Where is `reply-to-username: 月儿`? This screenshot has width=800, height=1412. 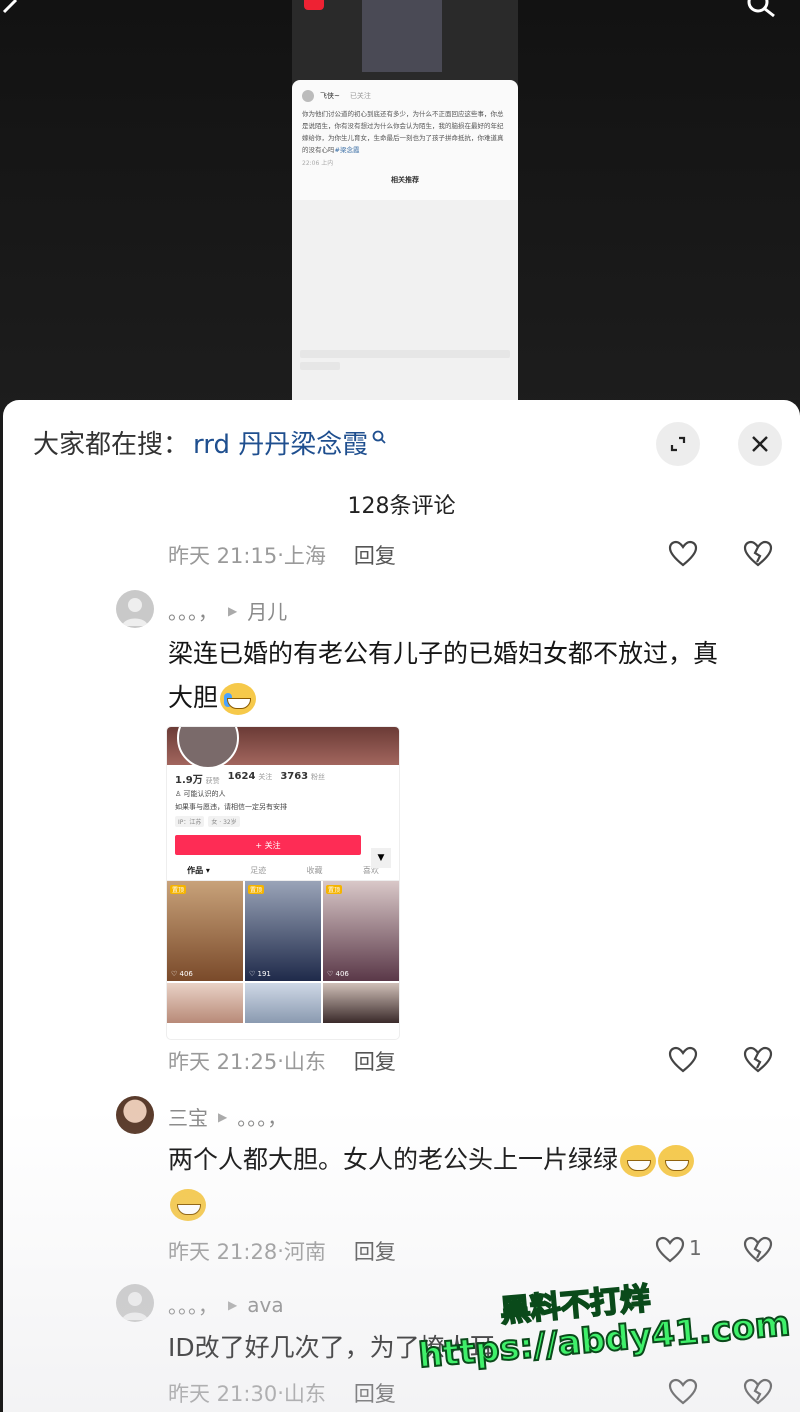 reply-to-username: 月儿 is located at coordinates (267, 610).